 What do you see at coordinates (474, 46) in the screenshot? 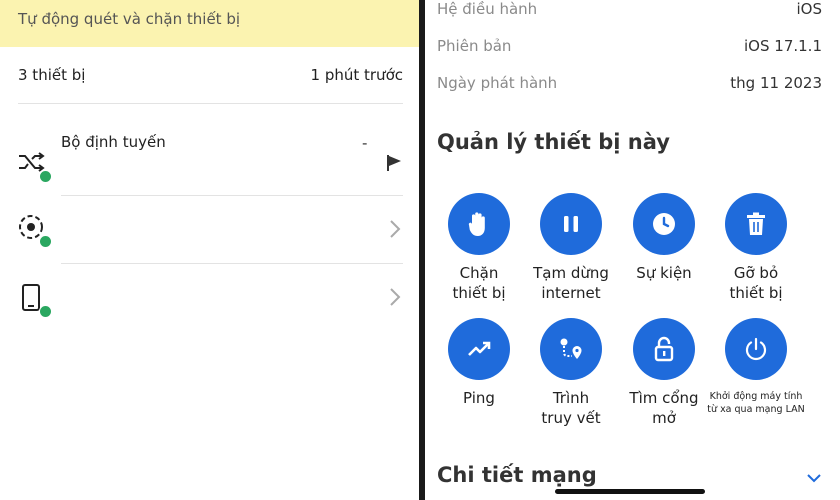
I see `info-key: Phiên bản` at bounding box center [474, 46].